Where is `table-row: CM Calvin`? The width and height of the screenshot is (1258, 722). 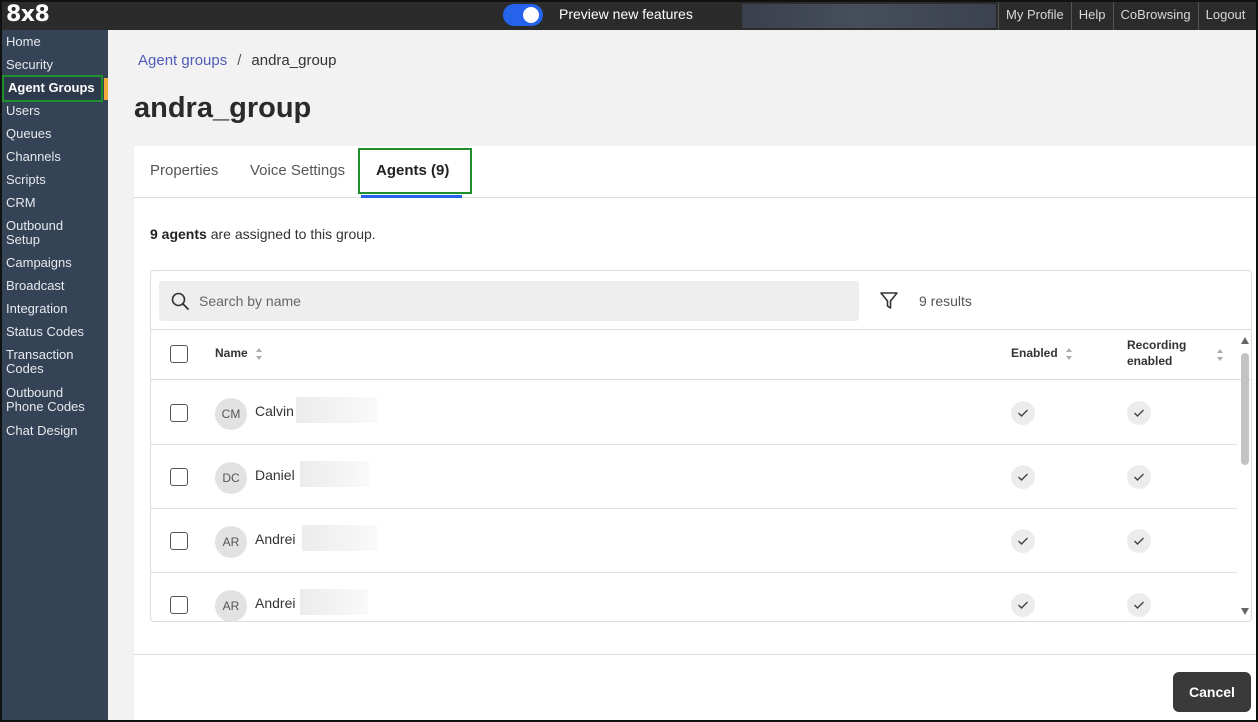 table-row: CM Calvin is located at coordinates (694, 413).